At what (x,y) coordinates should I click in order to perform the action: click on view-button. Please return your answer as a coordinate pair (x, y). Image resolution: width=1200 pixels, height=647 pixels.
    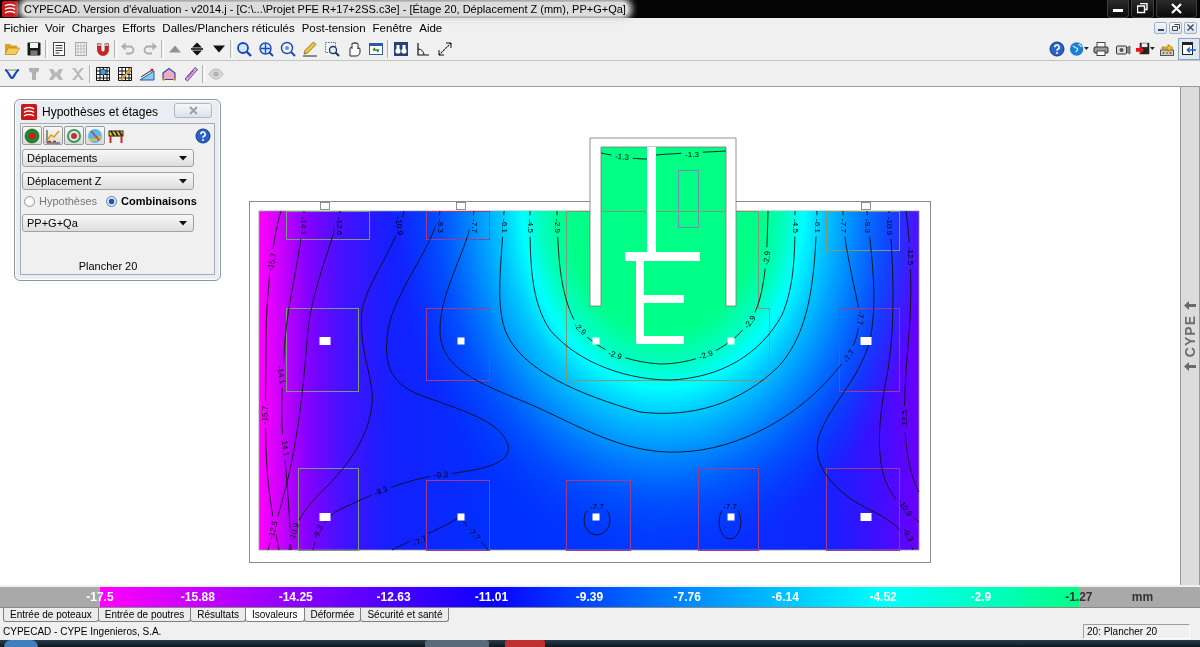
    Looking at the image, I should click on (32, 135).